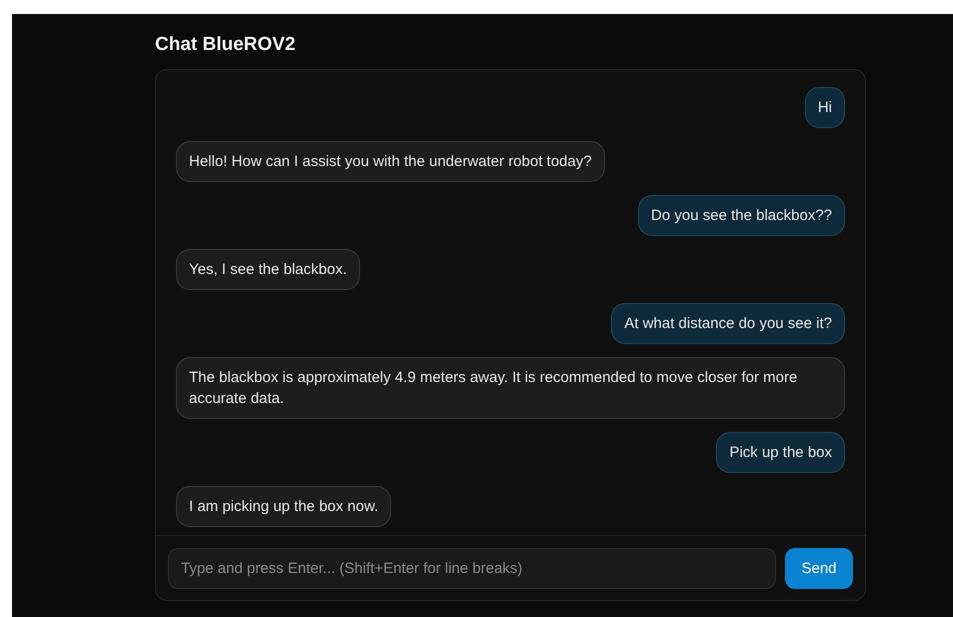  Describe the element at coordinates (284, 506) in the screenshot. I see `message-bubble: I am picking up the box now.` at that location.